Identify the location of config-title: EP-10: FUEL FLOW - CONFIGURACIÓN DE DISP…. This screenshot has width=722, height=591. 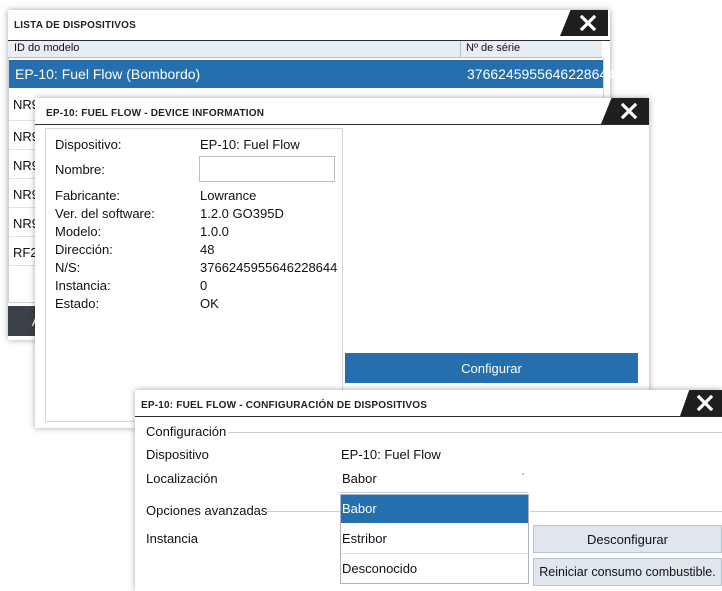
(284, 405).